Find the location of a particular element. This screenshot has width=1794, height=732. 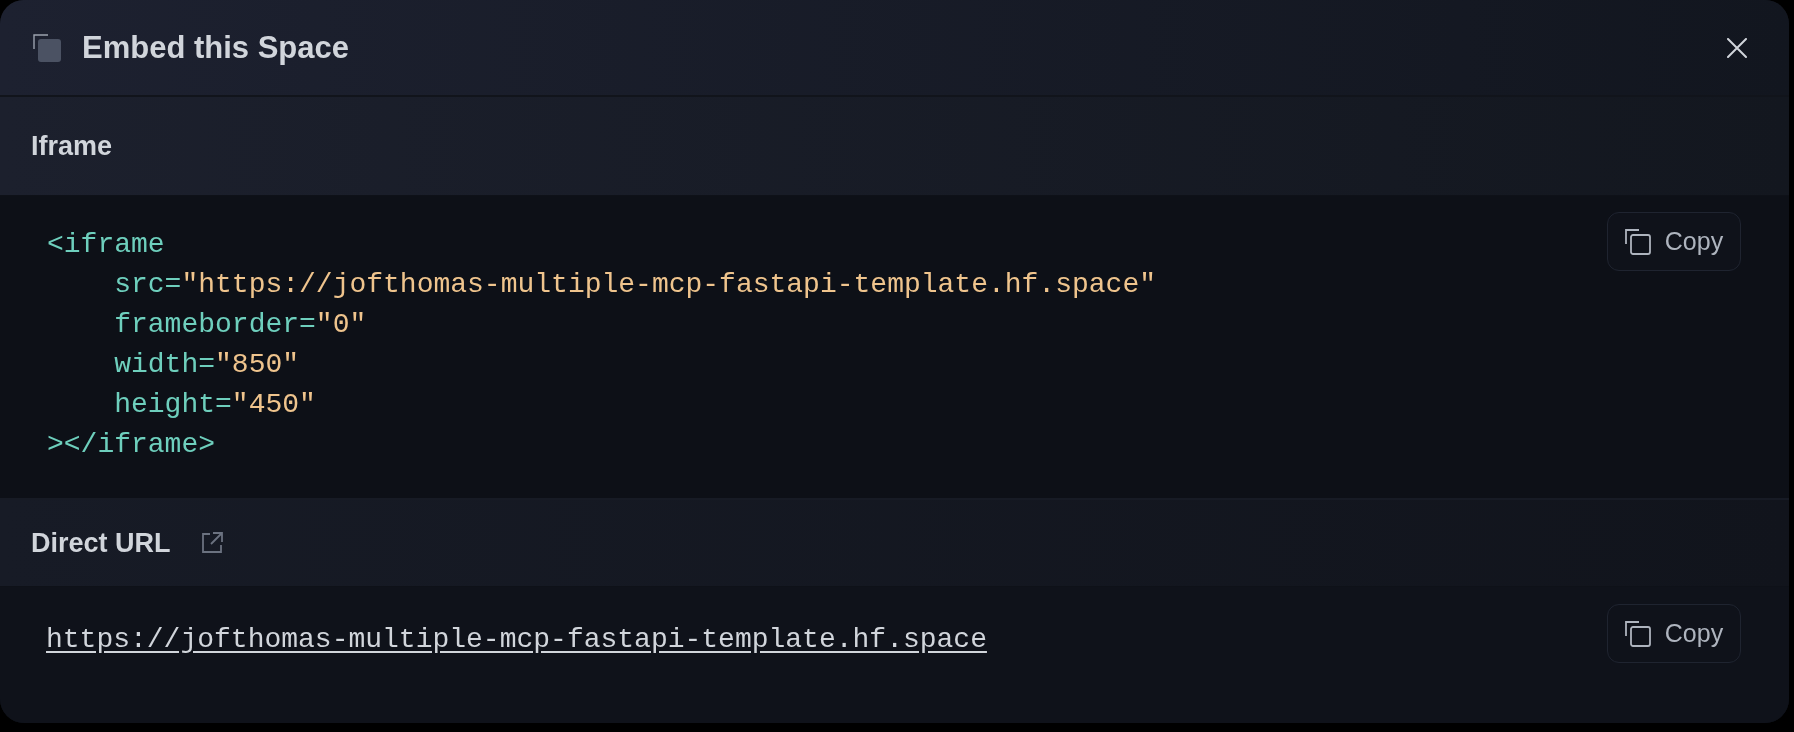

code-line: height="450" is located at coordinates (215, 405).